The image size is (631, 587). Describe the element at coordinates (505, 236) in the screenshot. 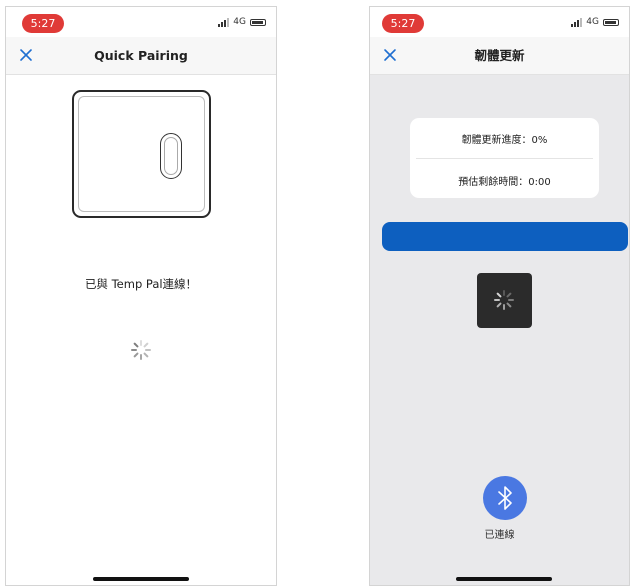

I see `update-progress-bar` at that location.